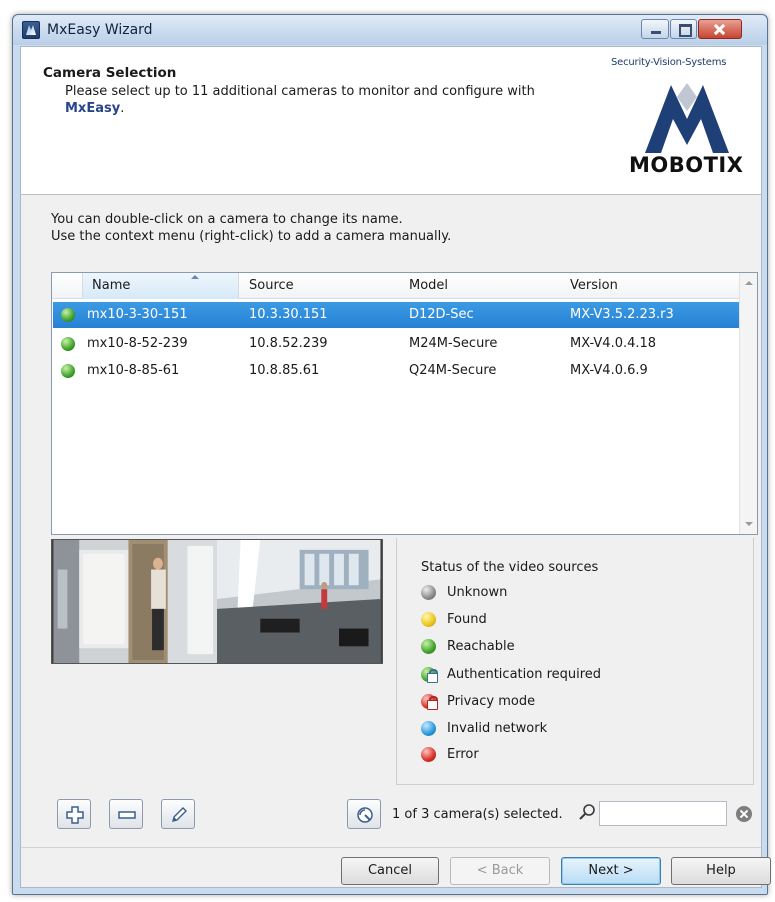 The height and width of the screenshot is (902, 775). Describe the element at coordinates (271, 285) in the screenshot. I see `column-header-source: Source` at that location.